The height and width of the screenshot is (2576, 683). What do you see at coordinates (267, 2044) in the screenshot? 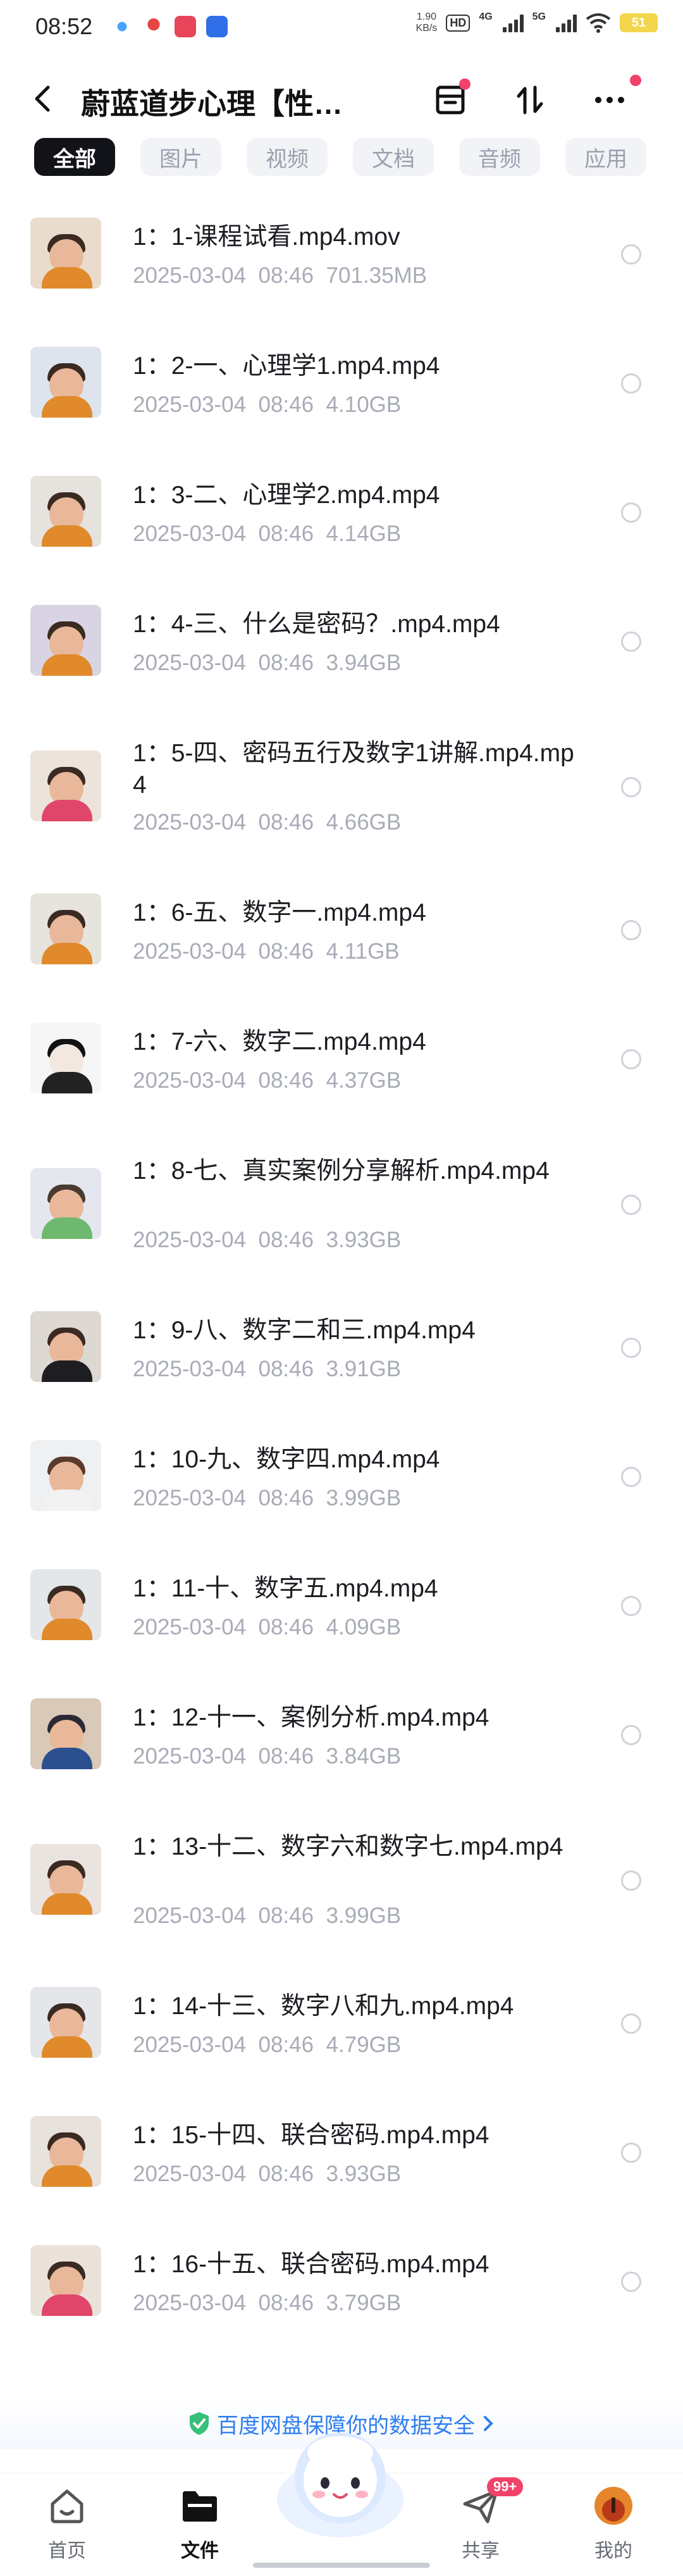
I see `file-meta: 2025-03-04 08:46 4.79GB` at bounding box center [267, 2044].